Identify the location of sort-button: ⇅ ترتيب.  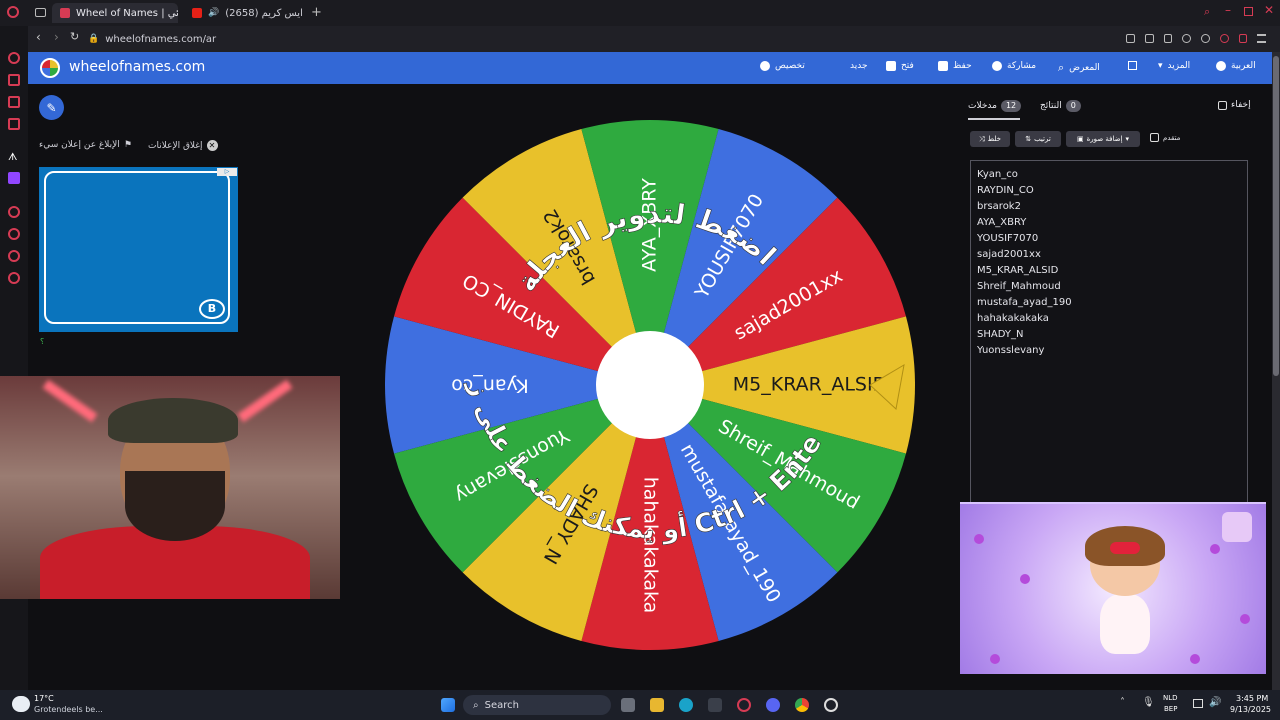
(1038, 139).